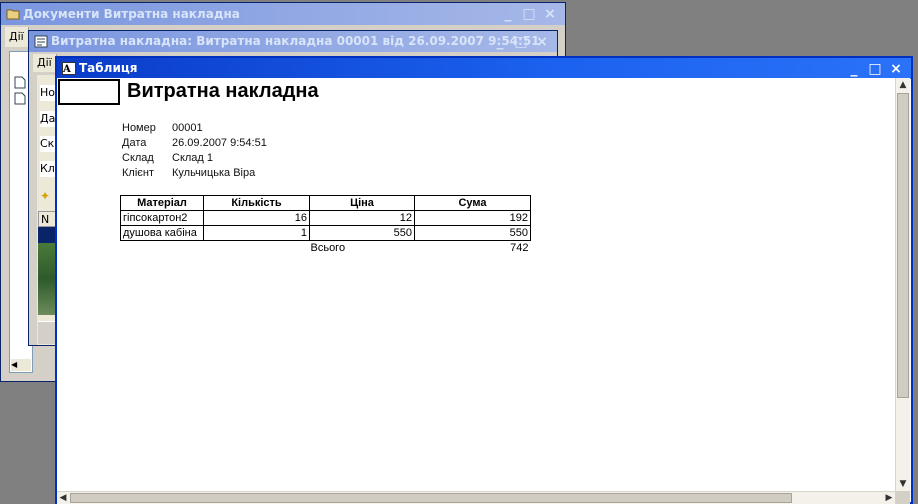 This screenshot has height=504, width=918. Describe the element at coordinates (66, 69) in the screenshot. I see `svg-text: A` at that location.